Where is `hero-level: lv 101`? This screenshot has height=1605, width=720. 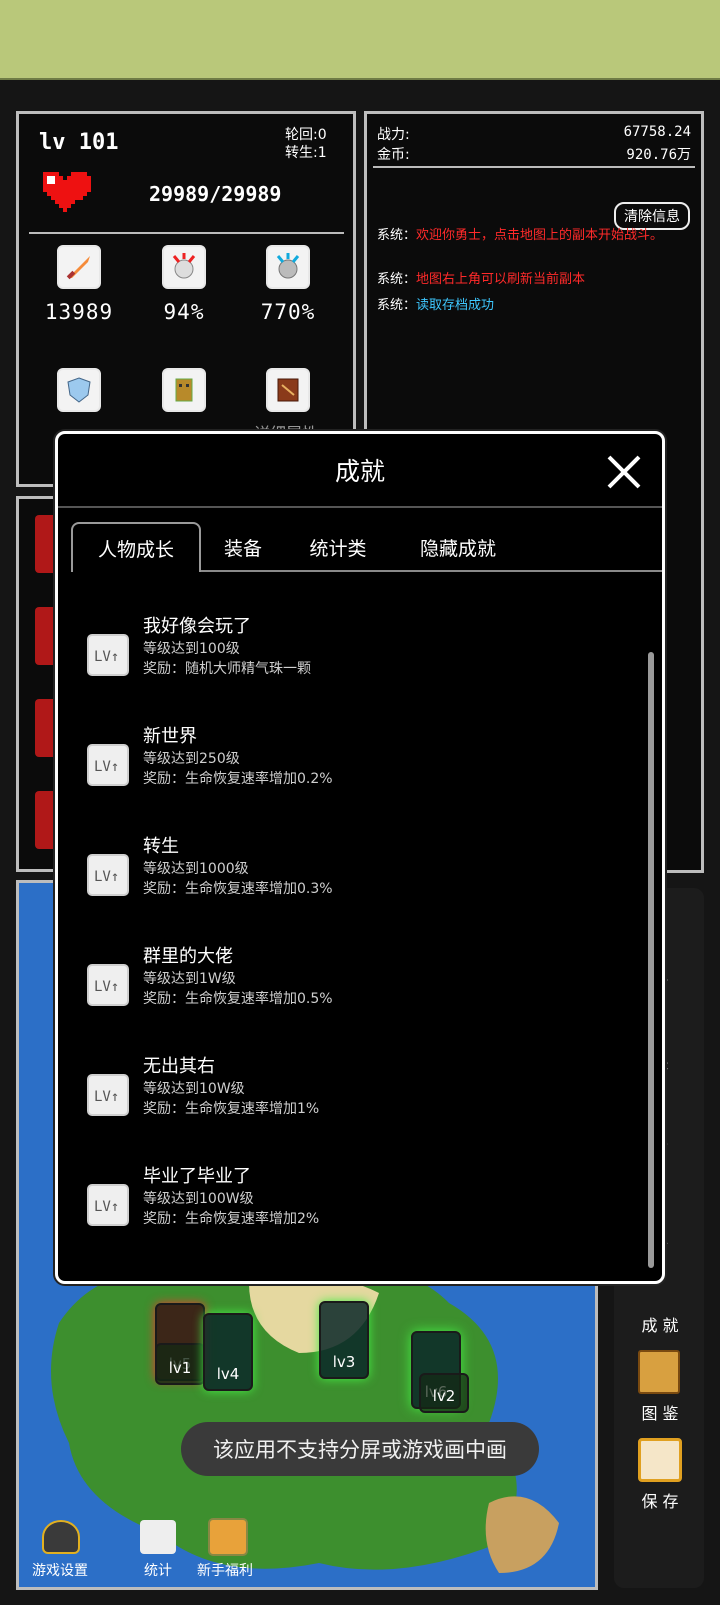
hero-level: lv 101 is located at coordinates (79, 142).